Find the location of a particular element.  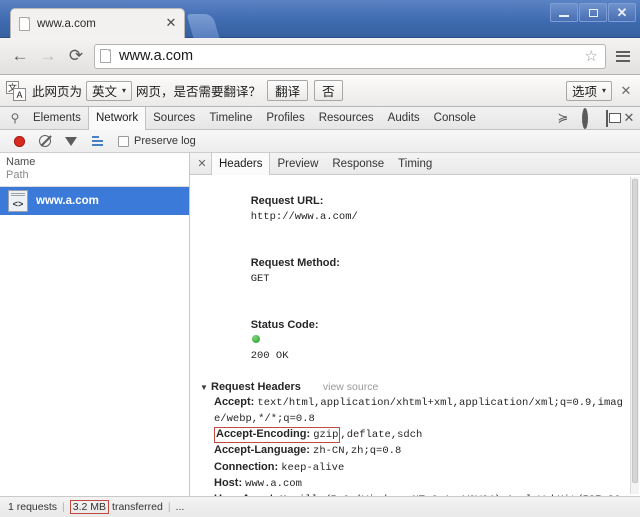

address-bar-url: www.a.com is located at coordinates (156, 56).